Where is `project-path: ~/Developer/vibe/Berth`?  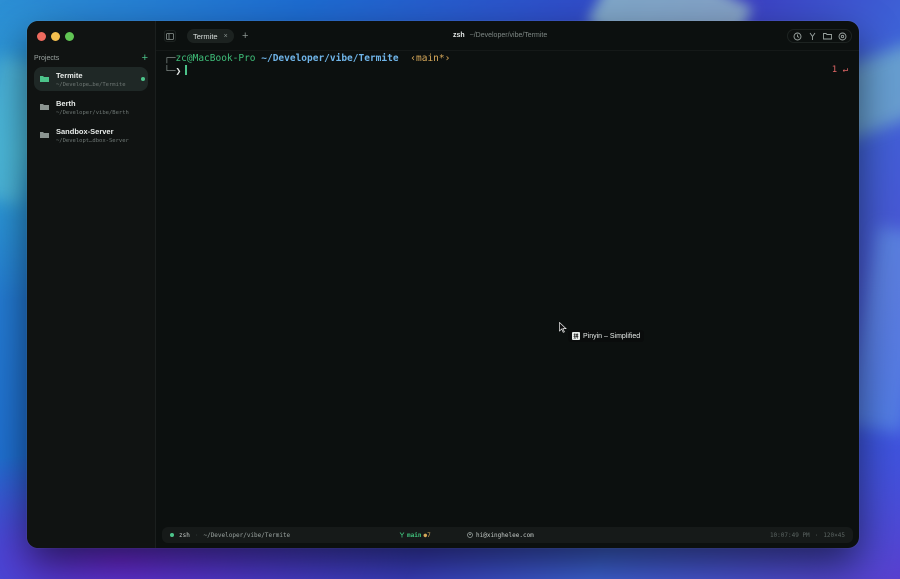
project-path: ~/Developer/vibe/Berth is located at coordinates (92, 113).